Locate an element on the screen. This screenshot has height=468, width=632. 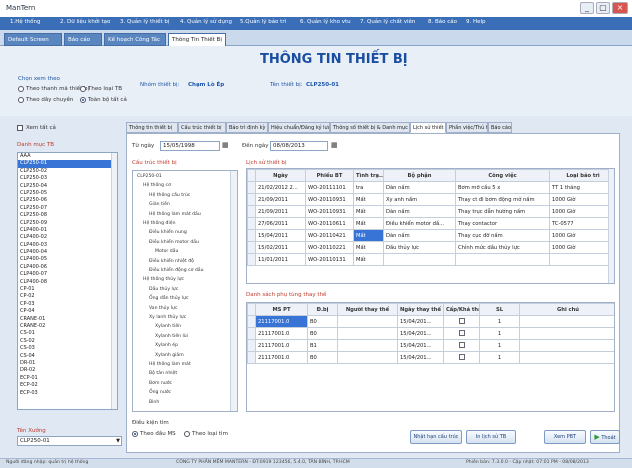
print-history-button: In lịch sử TB is located at coordinates (491, 437).